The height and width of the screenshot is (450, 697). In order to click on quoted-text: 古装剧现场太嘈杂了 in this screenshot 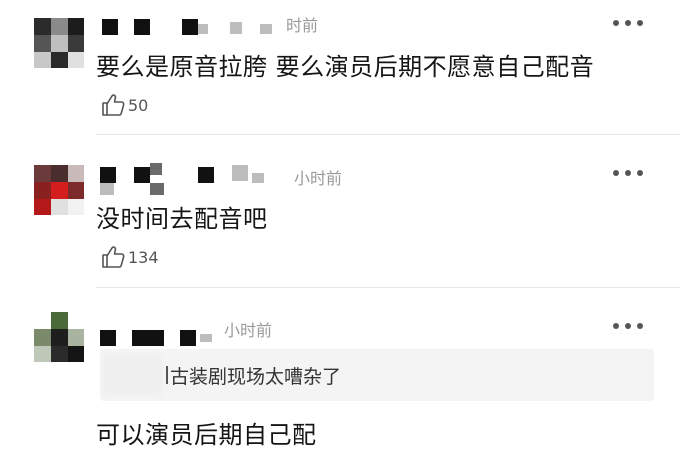, I will do `click(256, 377)`.